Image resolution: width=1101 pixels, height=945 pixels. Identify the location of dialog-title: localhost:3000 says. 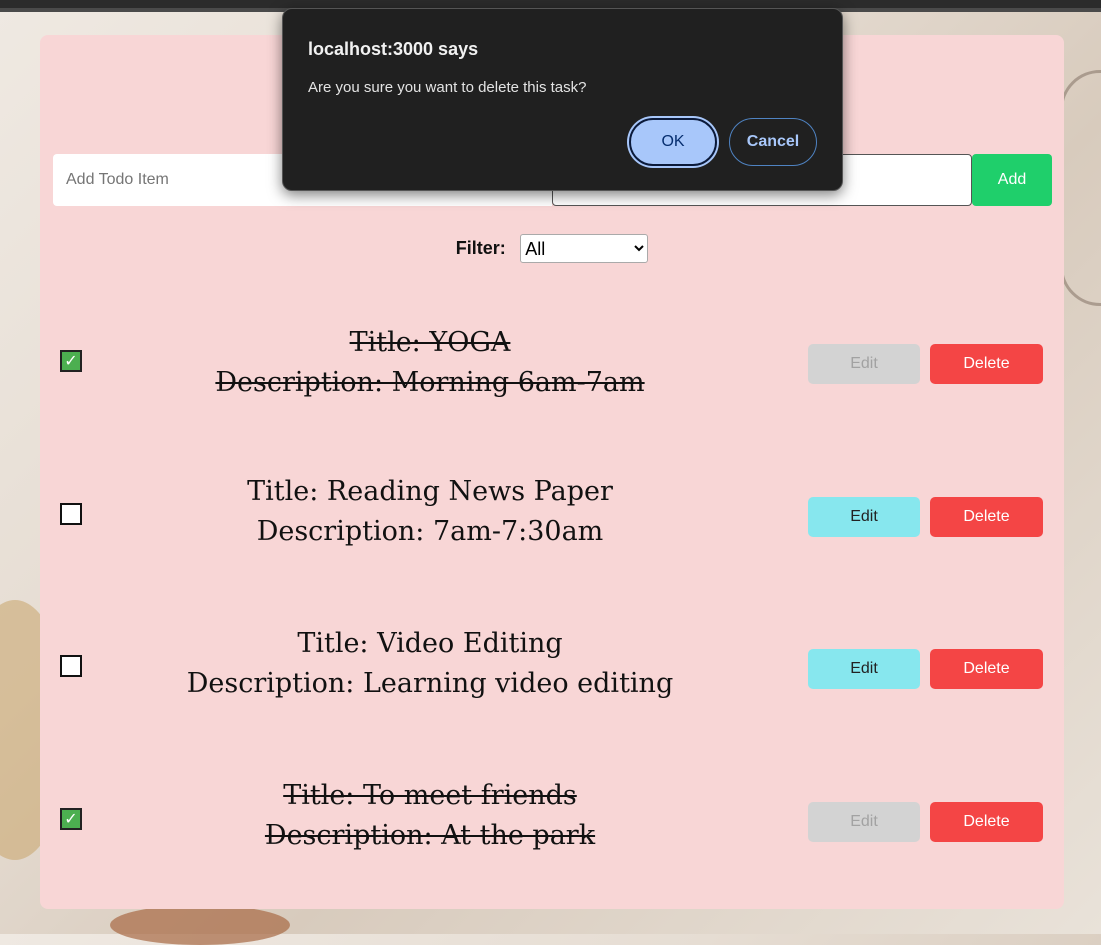
(393, 49).